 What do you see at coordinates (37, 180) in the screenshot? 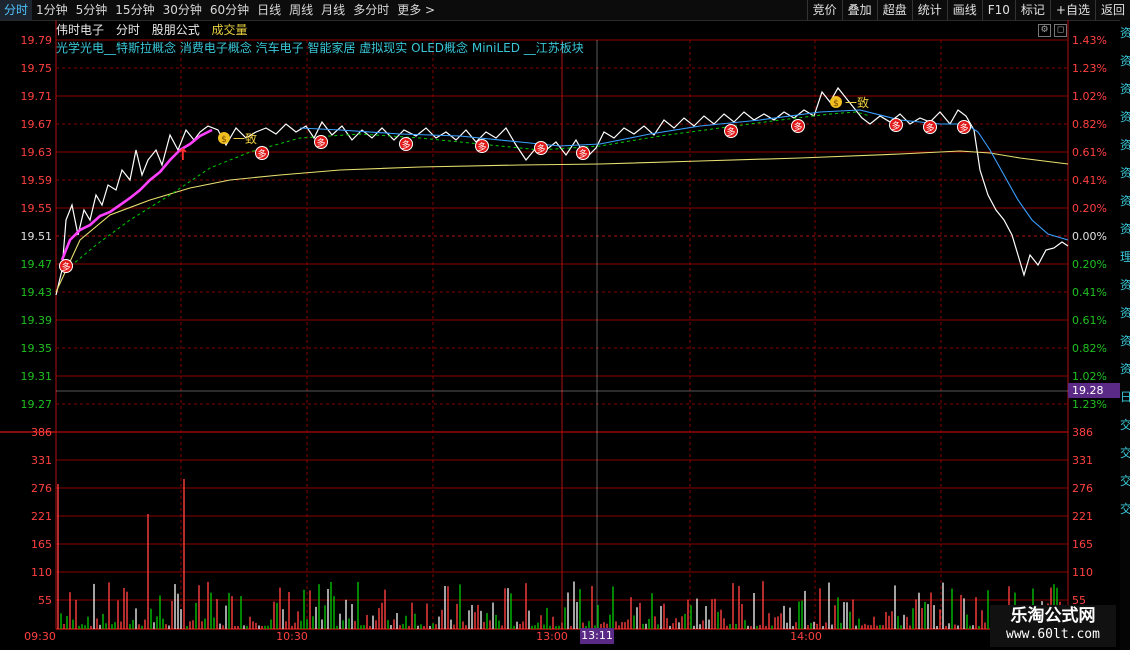
I see `price-tick-label: 19.59` at bounding box center [37, 180].